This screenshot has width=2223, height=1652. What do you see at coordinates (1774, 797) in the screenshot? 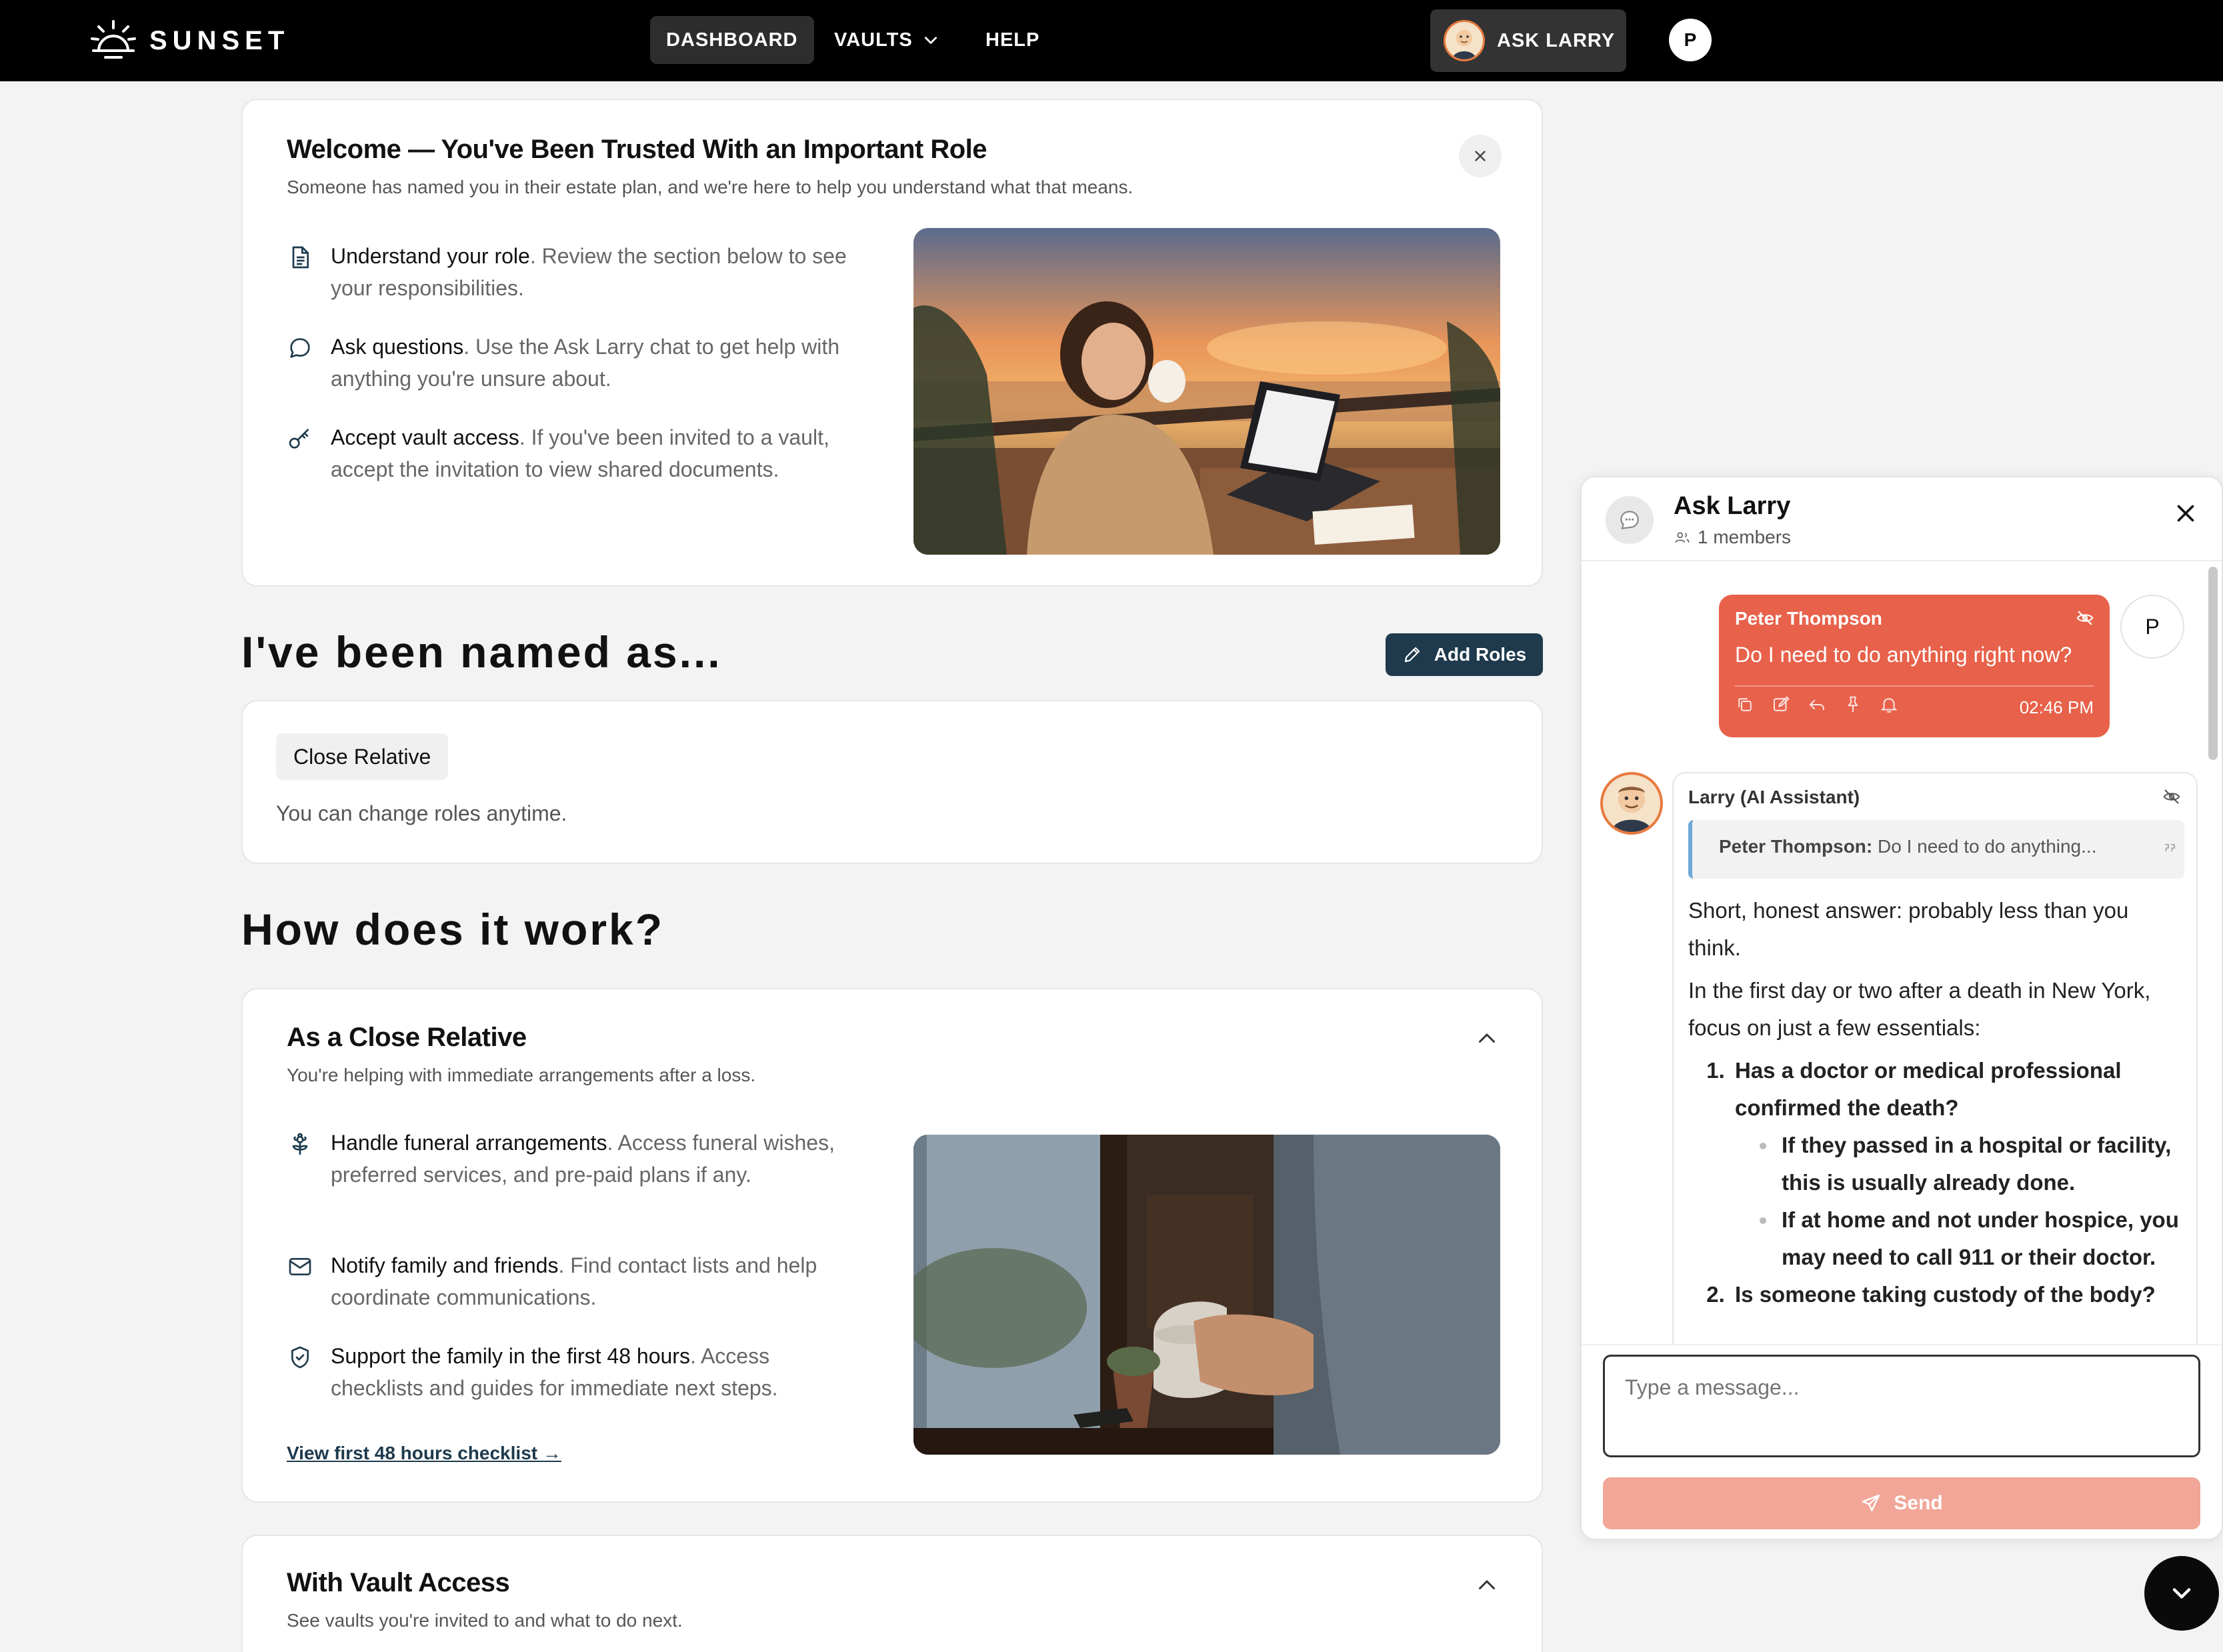
I see `message-author: Larry (AI Assistant)` at bounding box center [1774, 797].